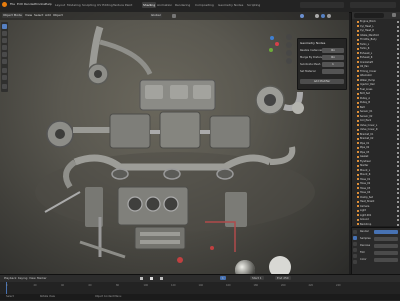  What do you see at coordinates (355, 238) in the screenshot?
I see `render-properties-tab-icon` at bounding box center [355, 238].